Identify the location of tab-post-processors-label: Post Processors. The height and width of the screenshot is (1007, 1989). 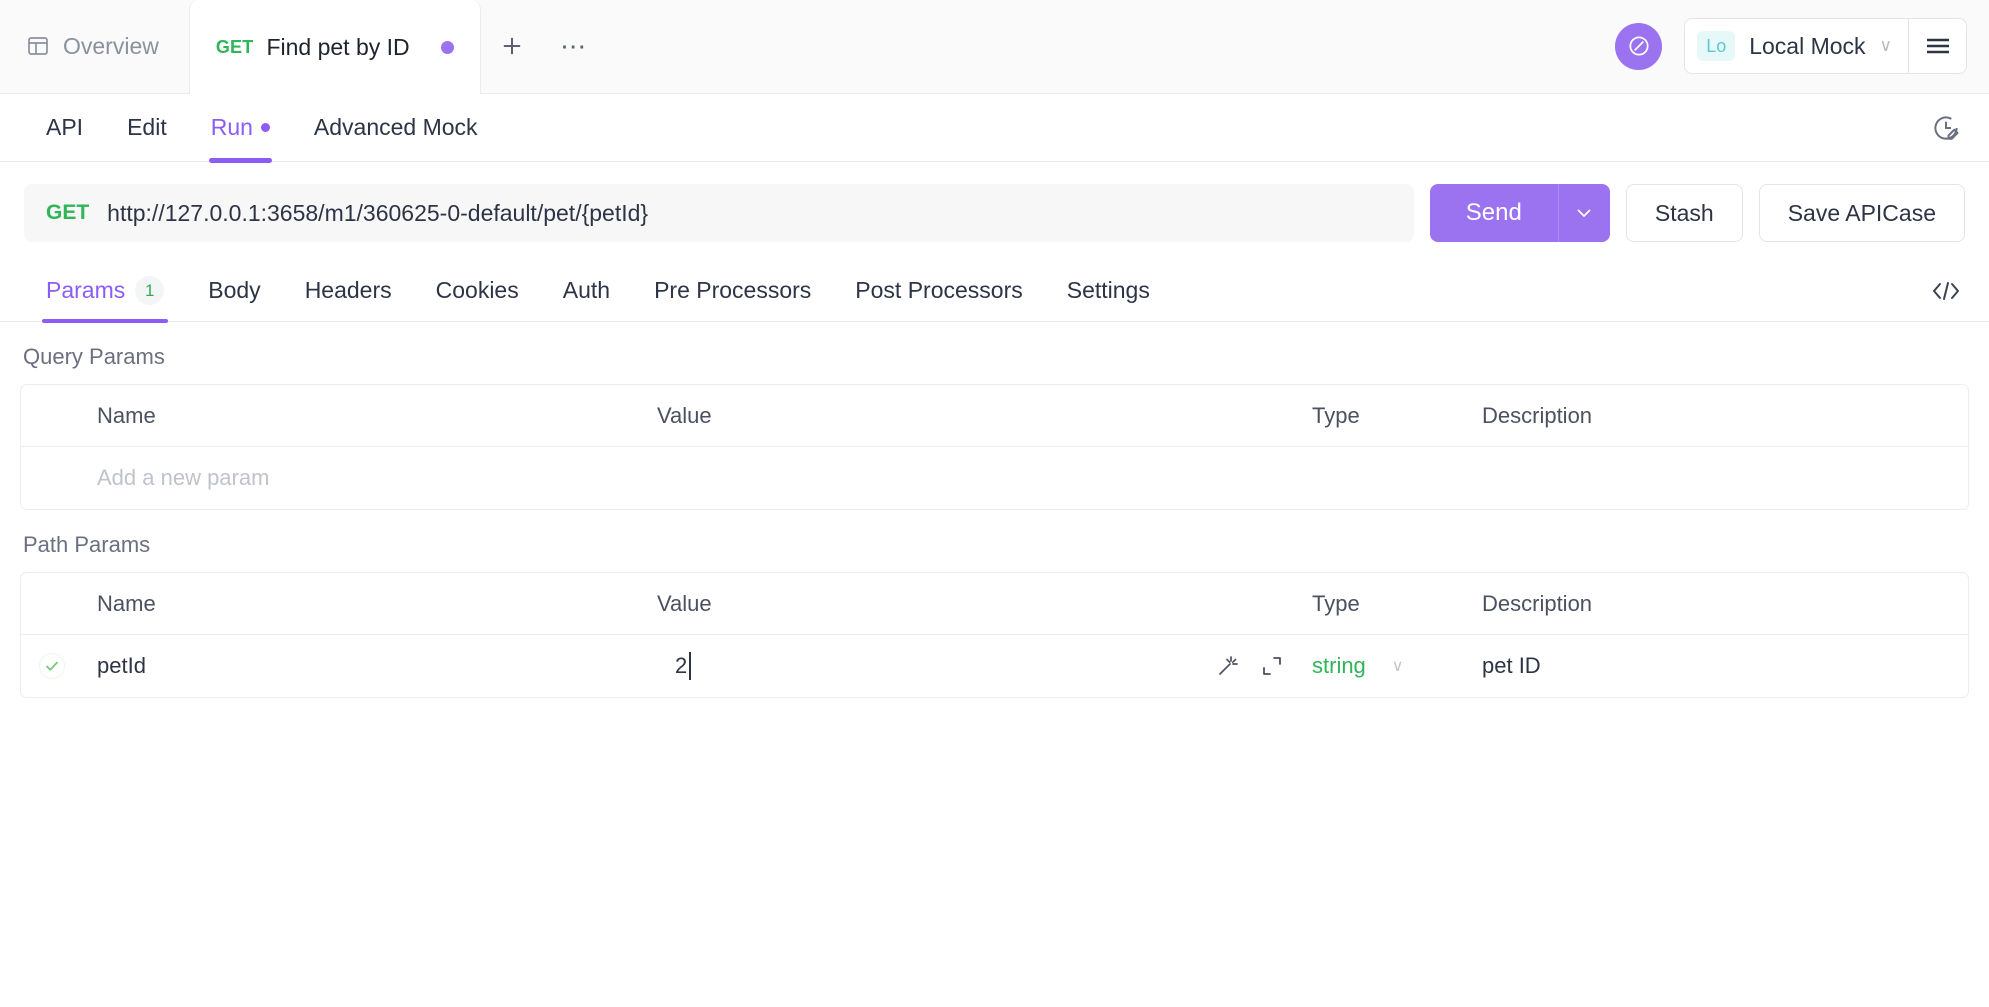
(939, 290).